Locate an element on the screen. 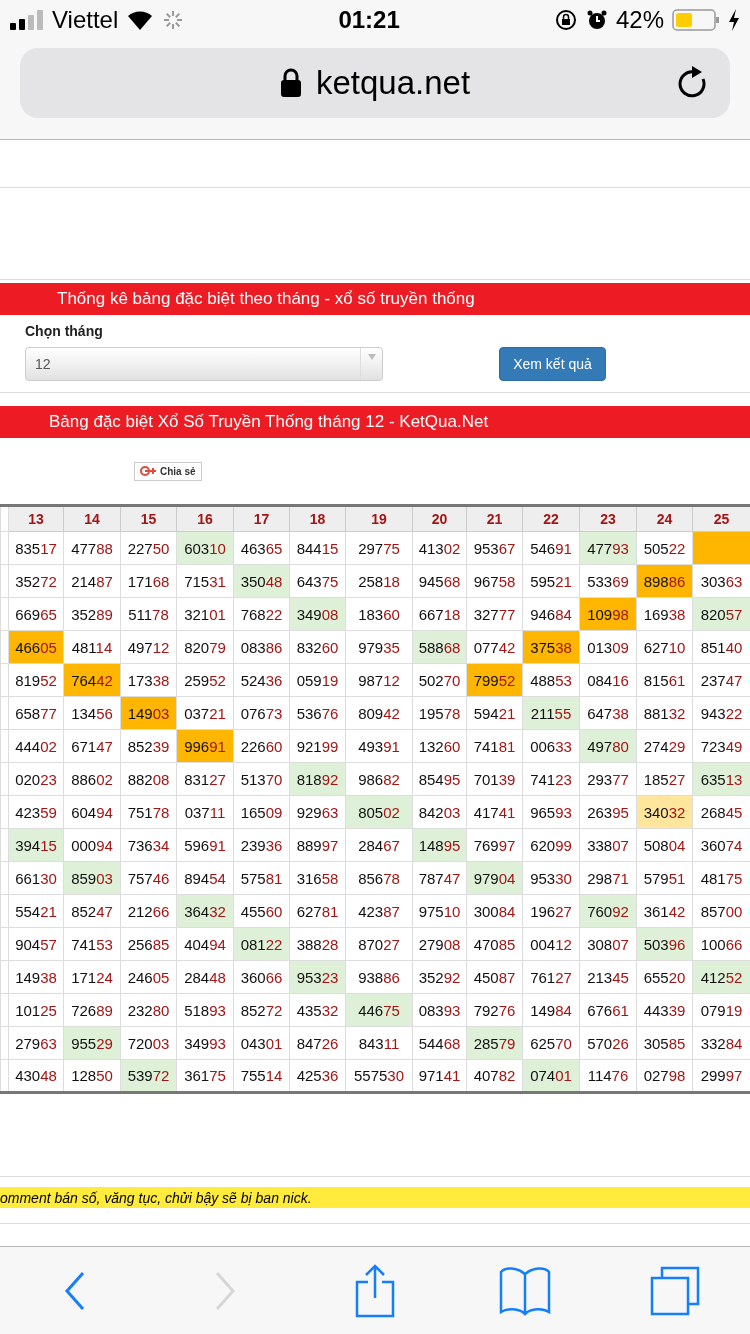 The image size is (750, 1334). table-cell: 13456 is located at coordinates (92, 713).